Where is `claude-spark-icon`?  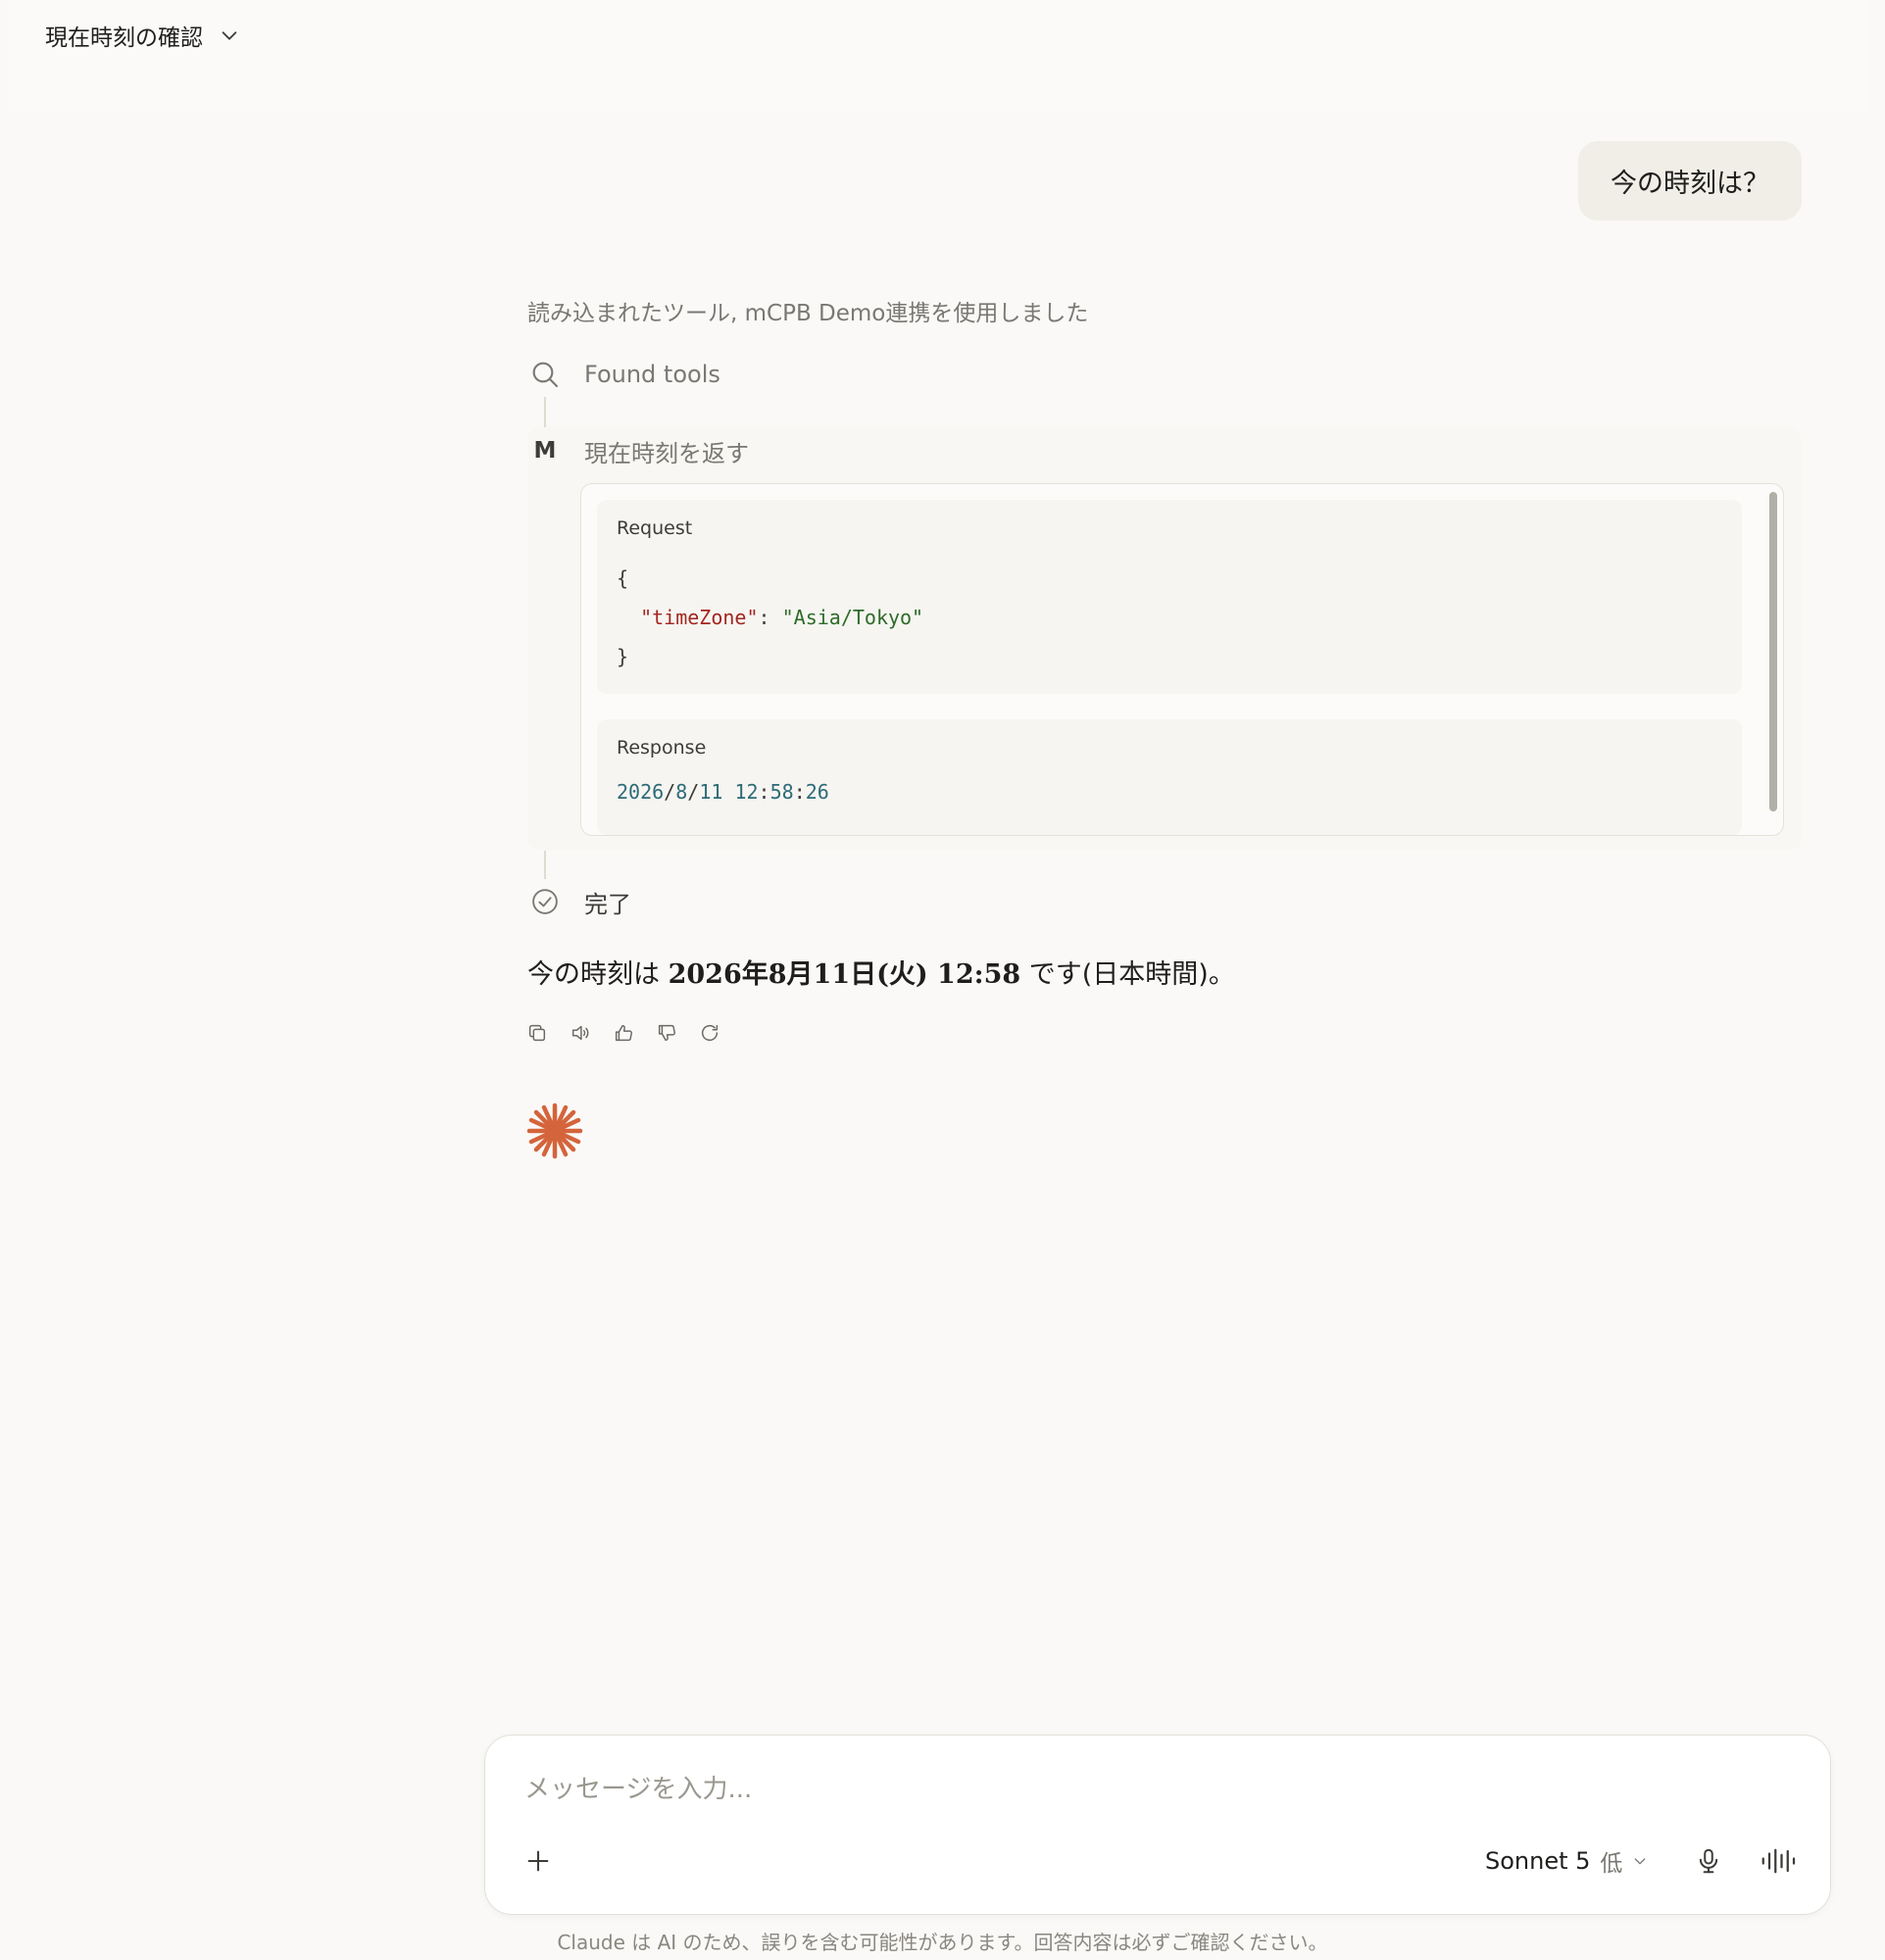
claude-spark-icon is located at coordinates (554, 1130).